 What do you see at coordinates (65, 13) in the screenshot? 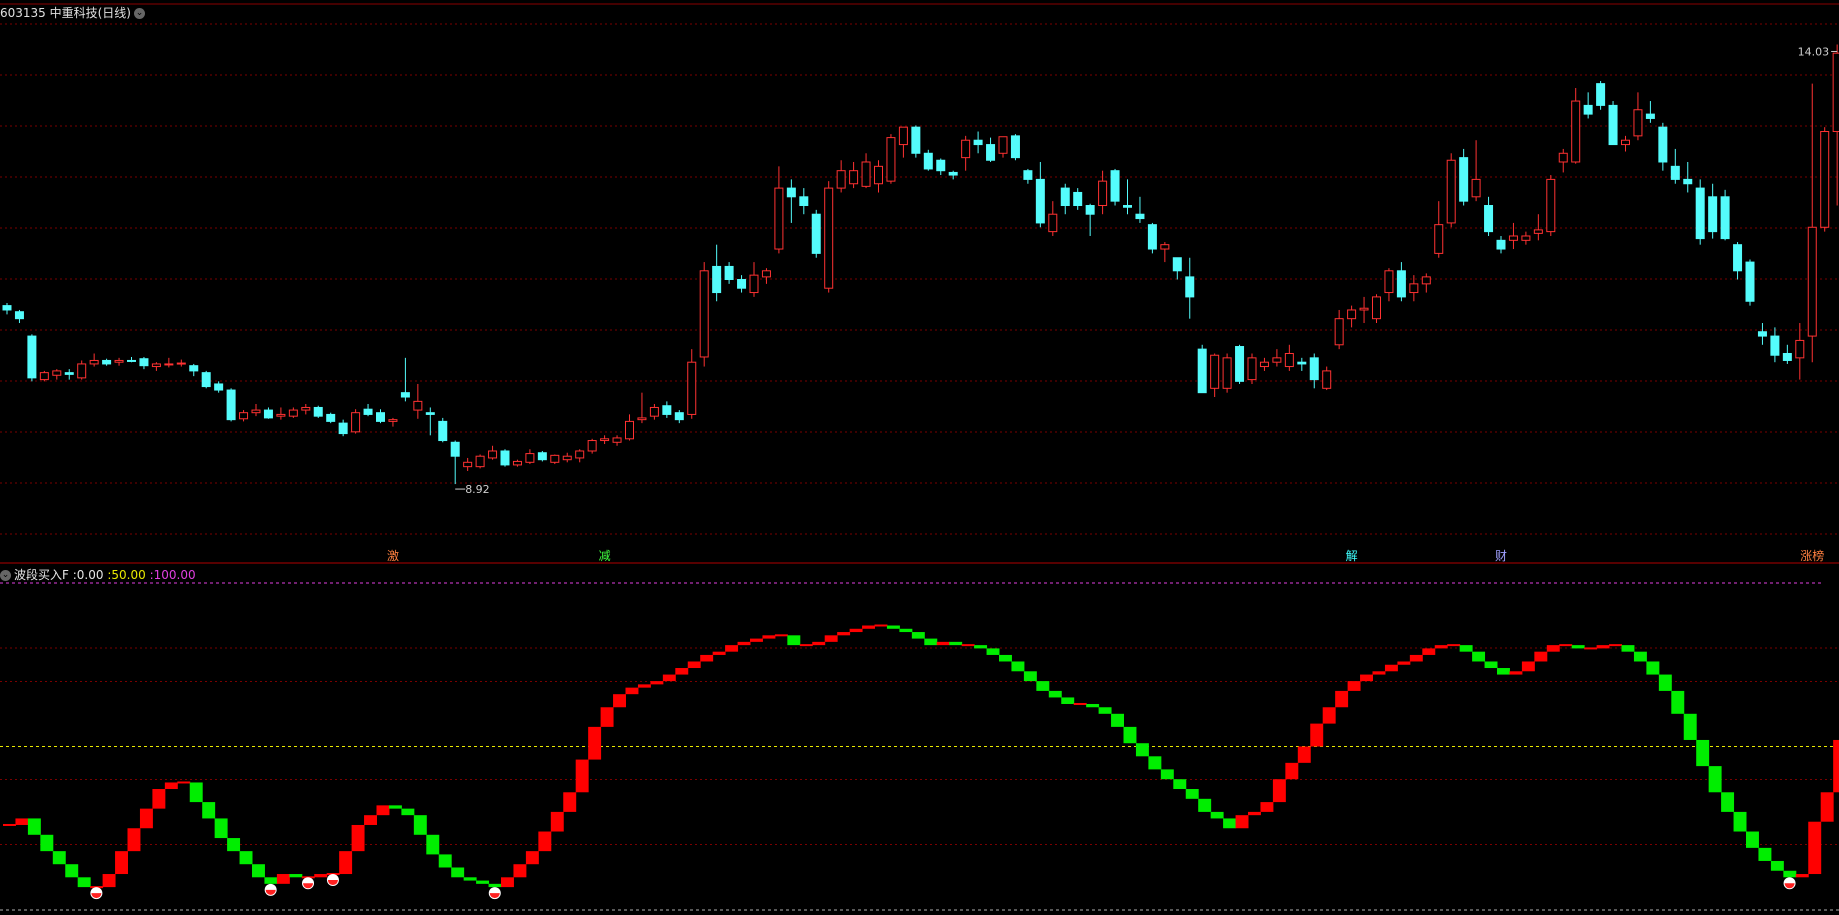
I see `stock-title: 603135 中重科技(日线)` at bounding box center [65, 13].